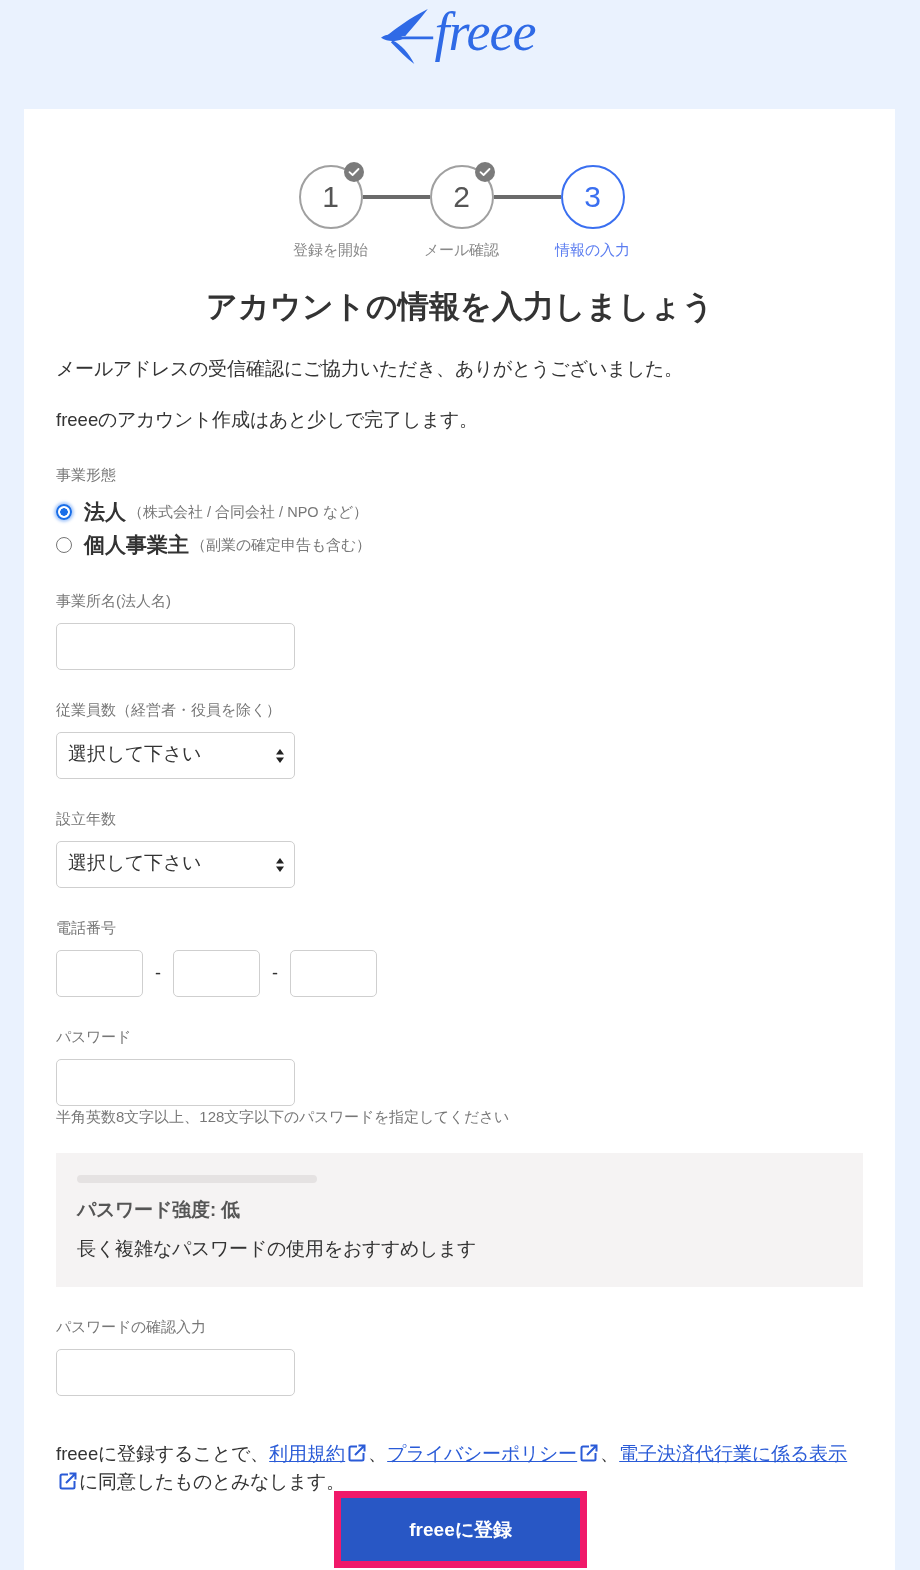 The width and height of the screenshot is (920, 1570). What do you see at coordinates (86, 475) in the screenshot?
I see `field-label: 事業形態` at bounding box center [86, 475].